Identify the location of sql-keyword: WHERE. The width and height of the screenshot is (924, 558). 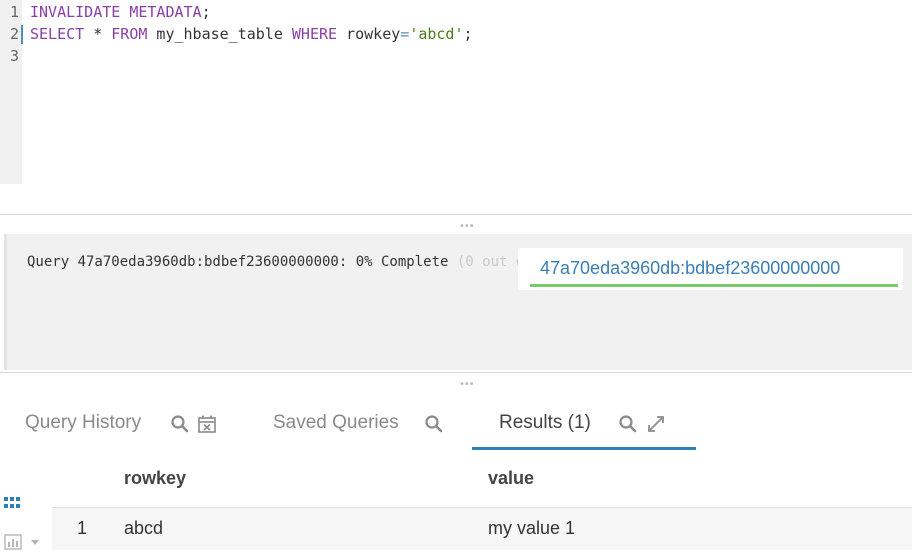
(314, 34).